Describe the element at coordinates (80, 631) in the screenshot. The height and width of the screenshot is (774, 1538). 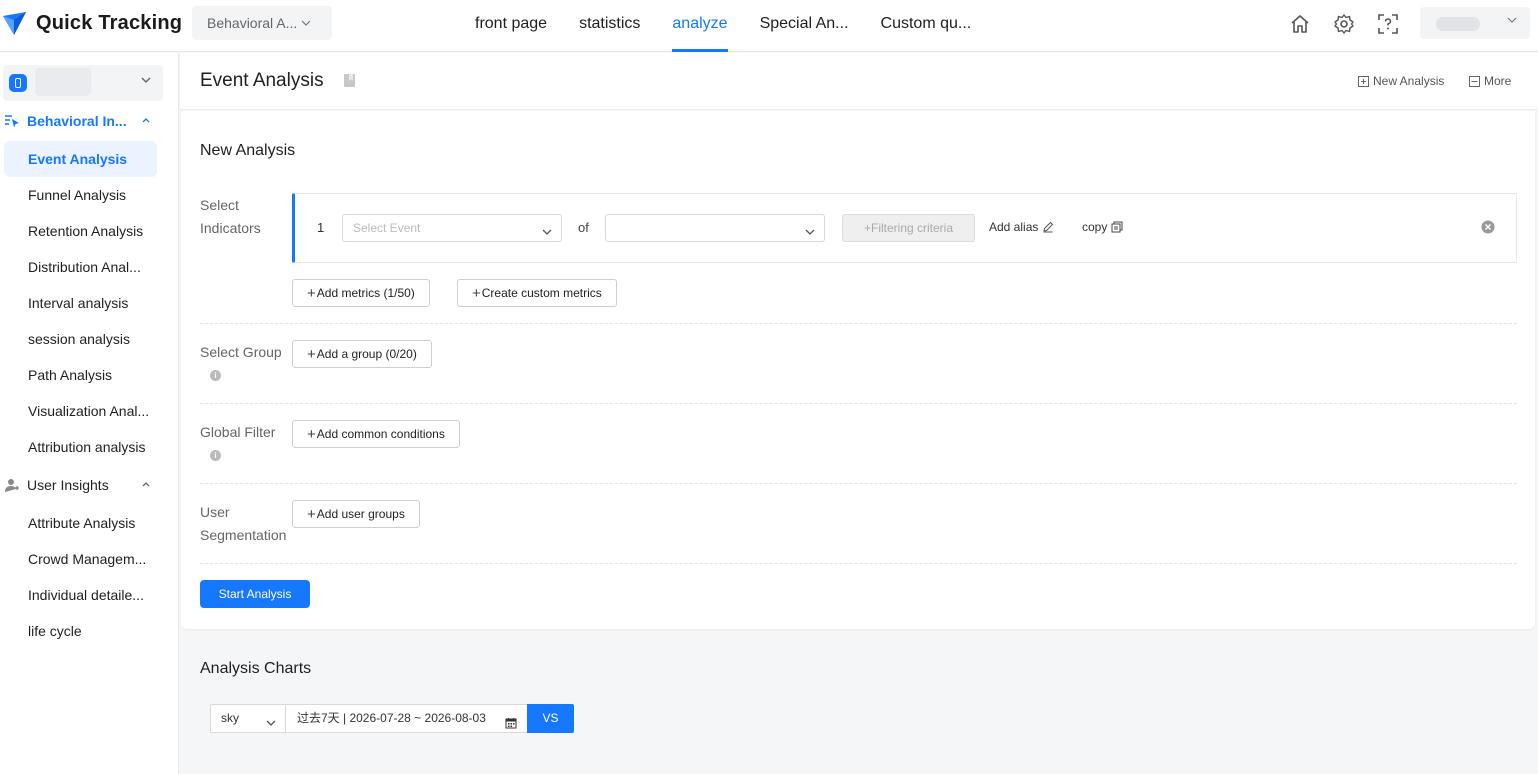
I see `sidebar-item-life-cycle: life cycle` at that location.